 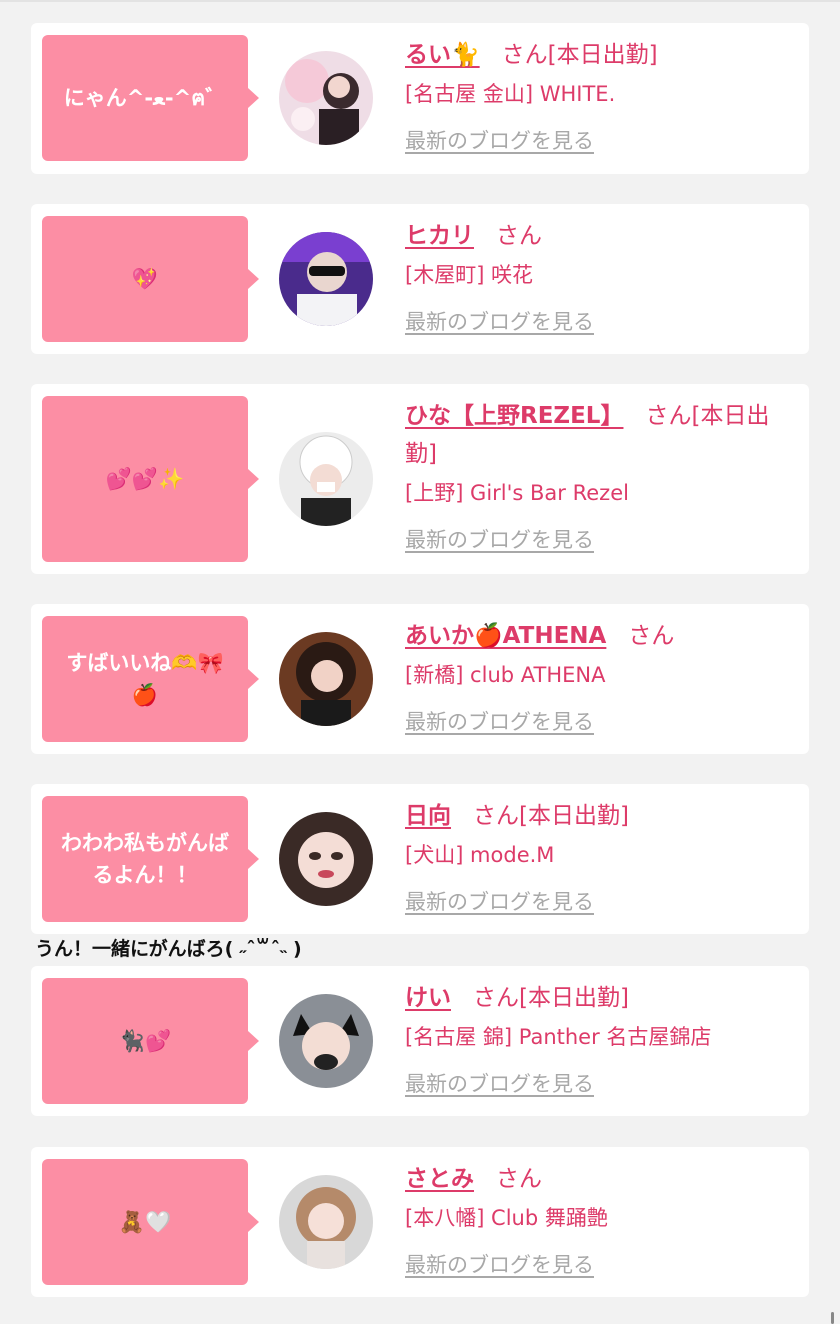 I want to click on user-card: 🧸🤍 さとみ さん [本八幡] Club 舞踊艶 最新のブログを見る, so click(x=420, y=1222).